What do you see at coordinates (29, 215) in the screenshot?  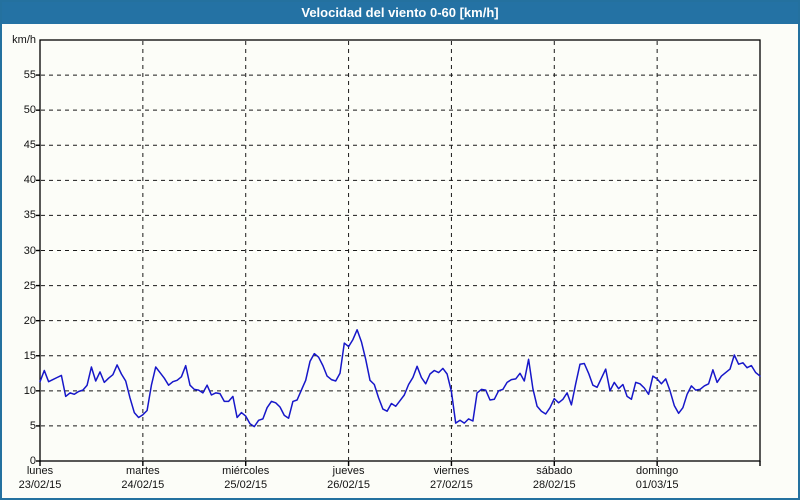 I see `y-tick-label: 35` at bounding box center [29, 215].